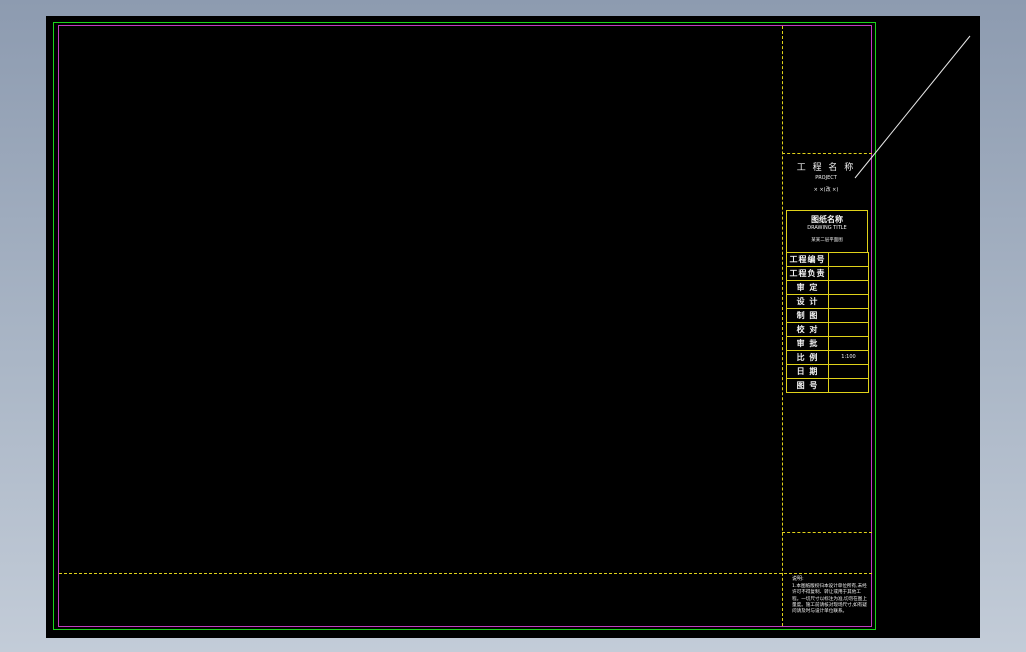 Image resolution: width=1026 pixels, height=652 pixels. Describe the element at coordinates (912, 107) in the screenshot. I see `leader-line` at that location.